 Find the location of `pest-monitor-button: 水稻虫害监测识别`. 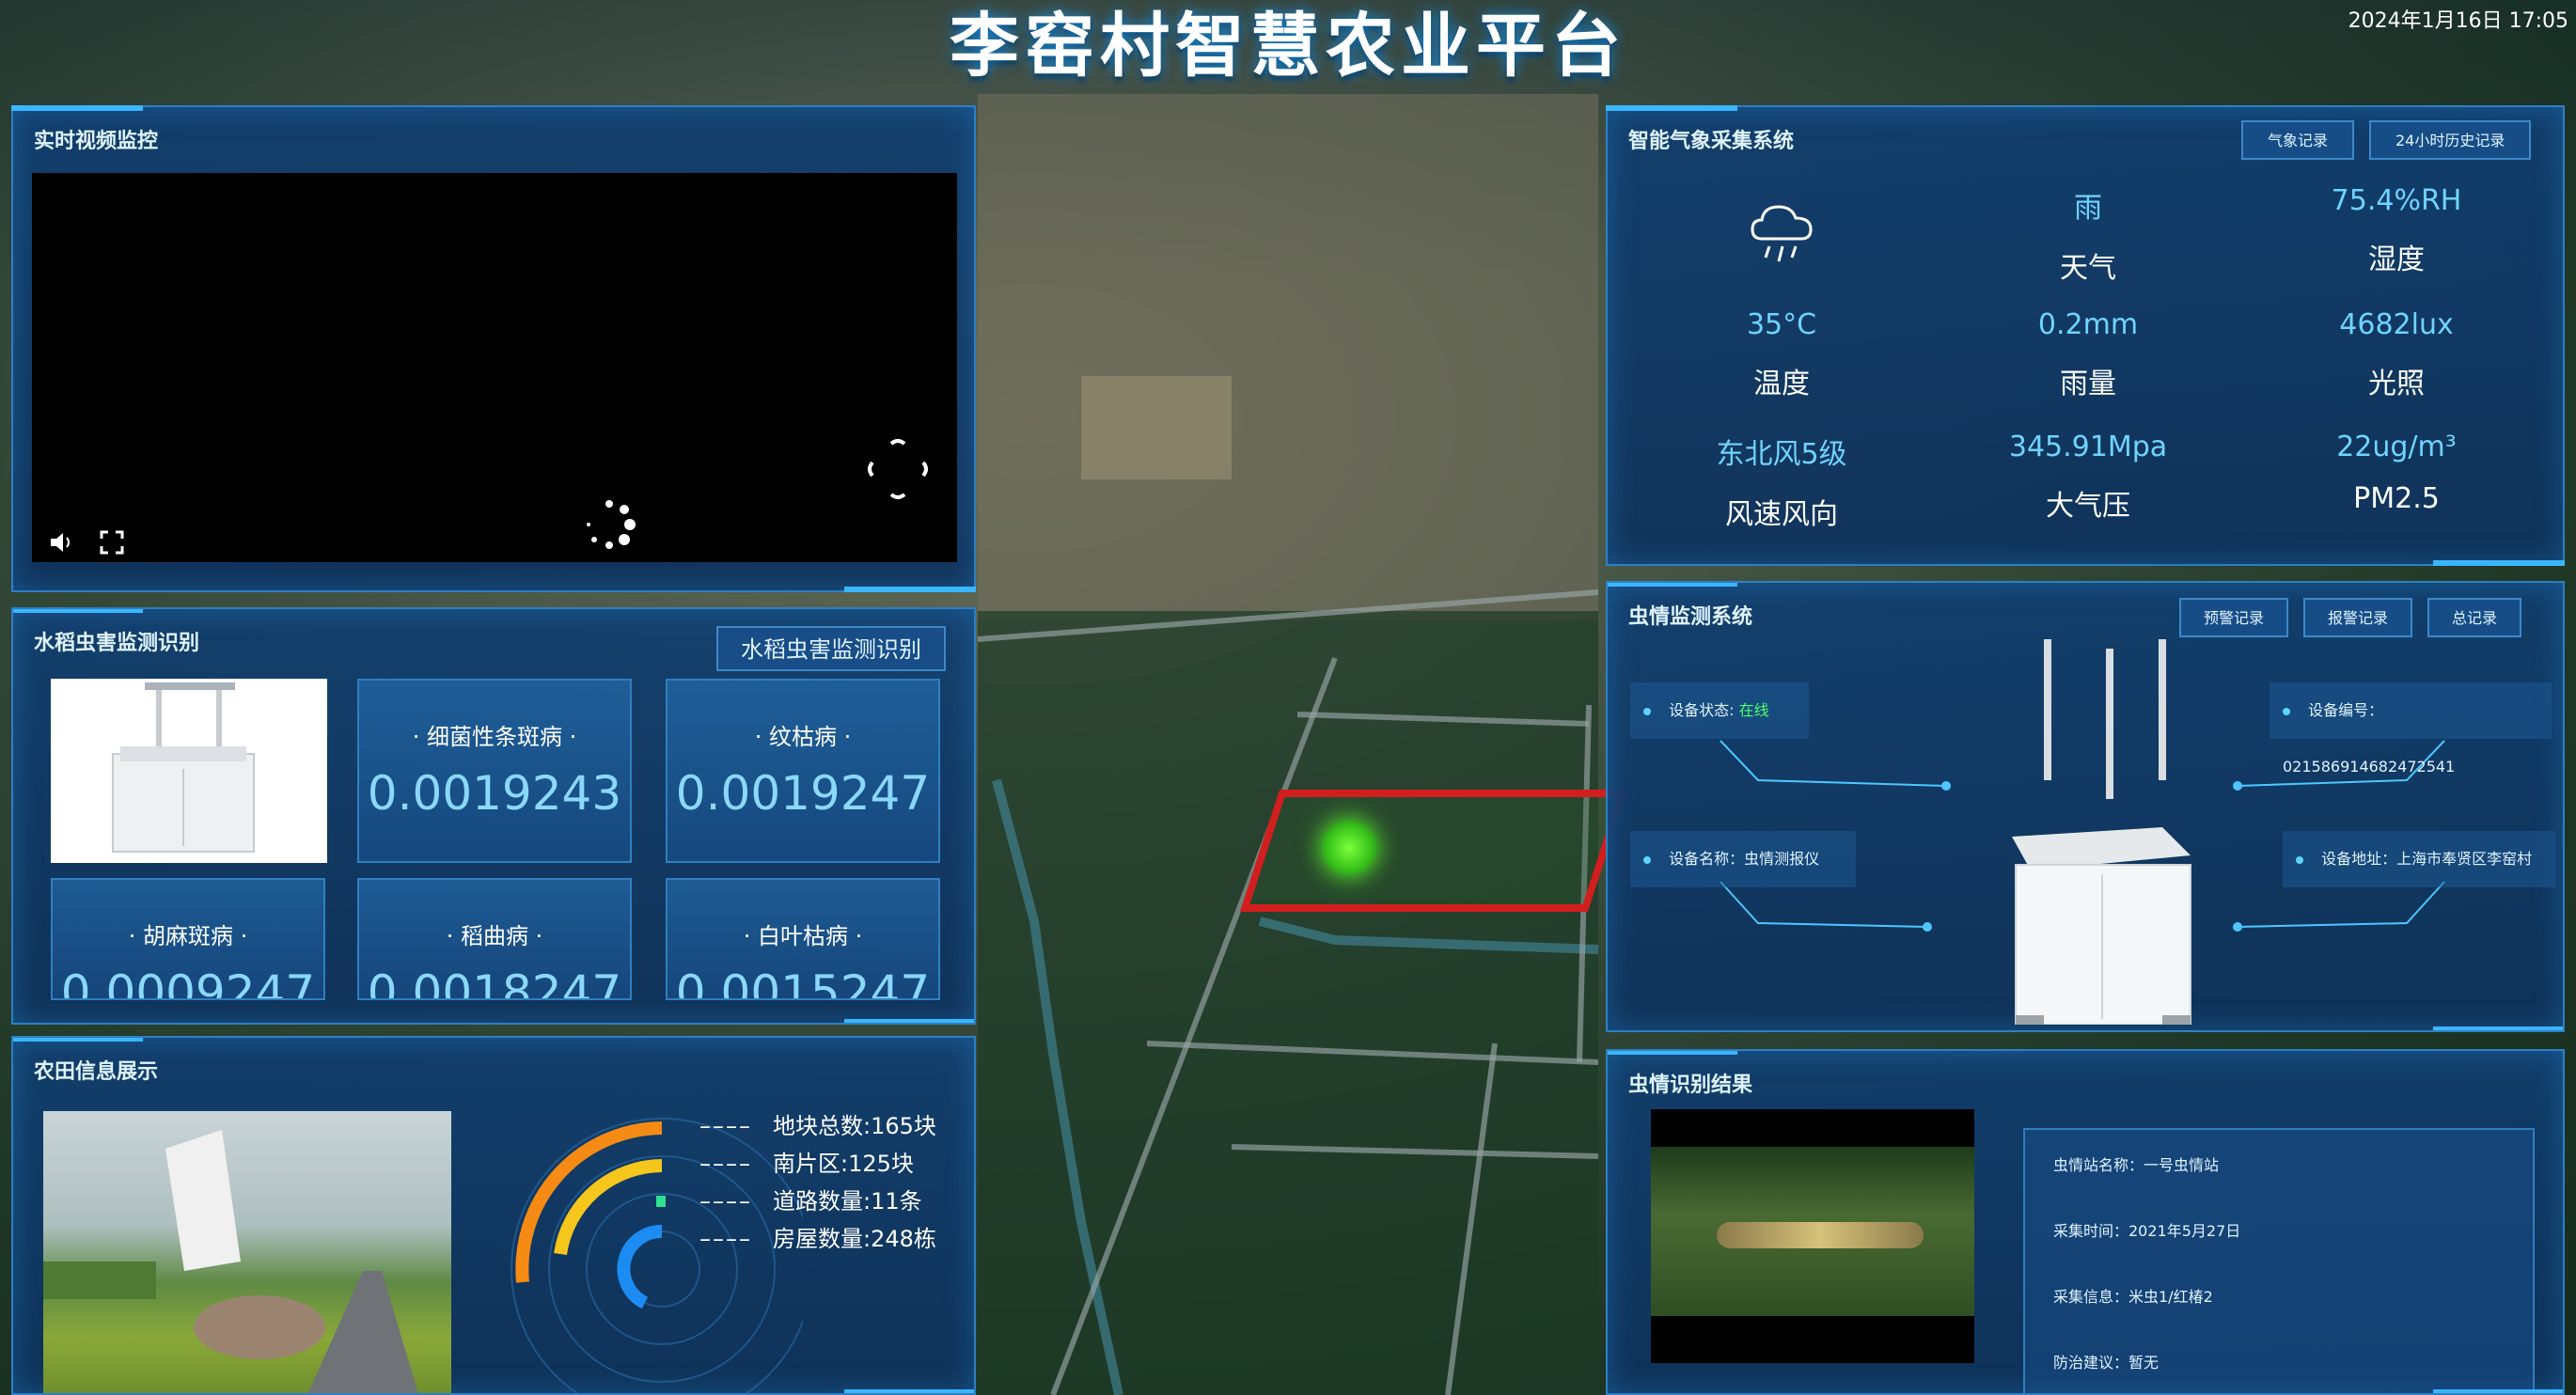

pest-monitor-button: 水稻虫害监测识别 is located at coordinates (831, 649).